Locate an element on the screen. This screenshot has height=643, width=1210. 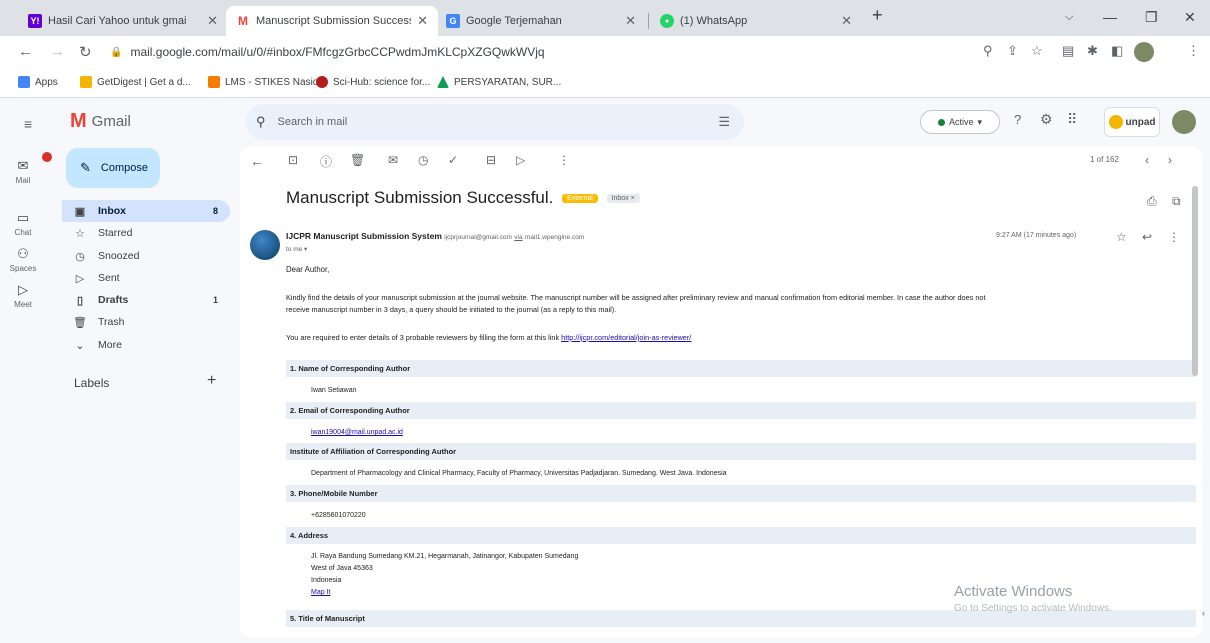
reading-pane-scrollbar is located at coordinates (1195, 281).